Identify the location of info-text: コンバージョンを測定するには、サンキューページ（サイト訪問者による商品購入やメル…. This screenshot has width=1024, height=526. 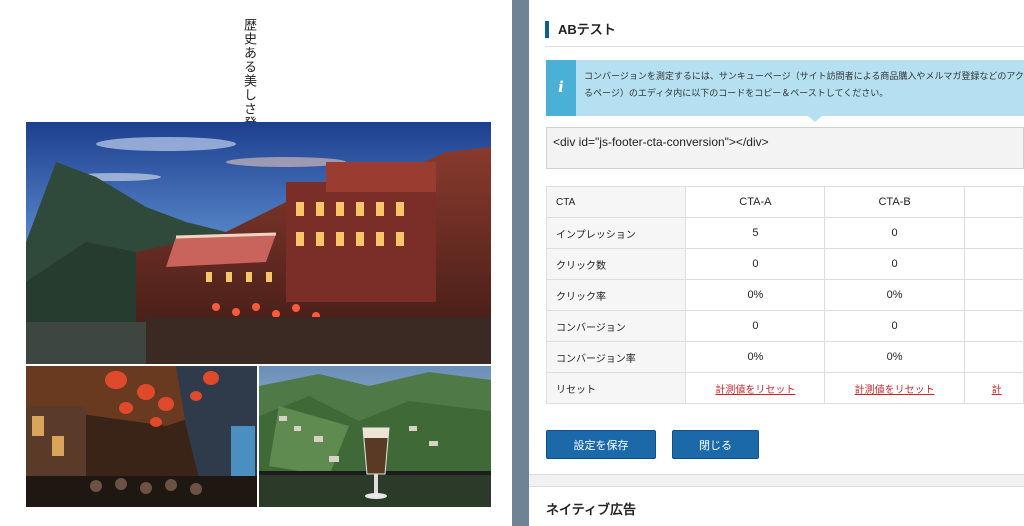
(804, 86).